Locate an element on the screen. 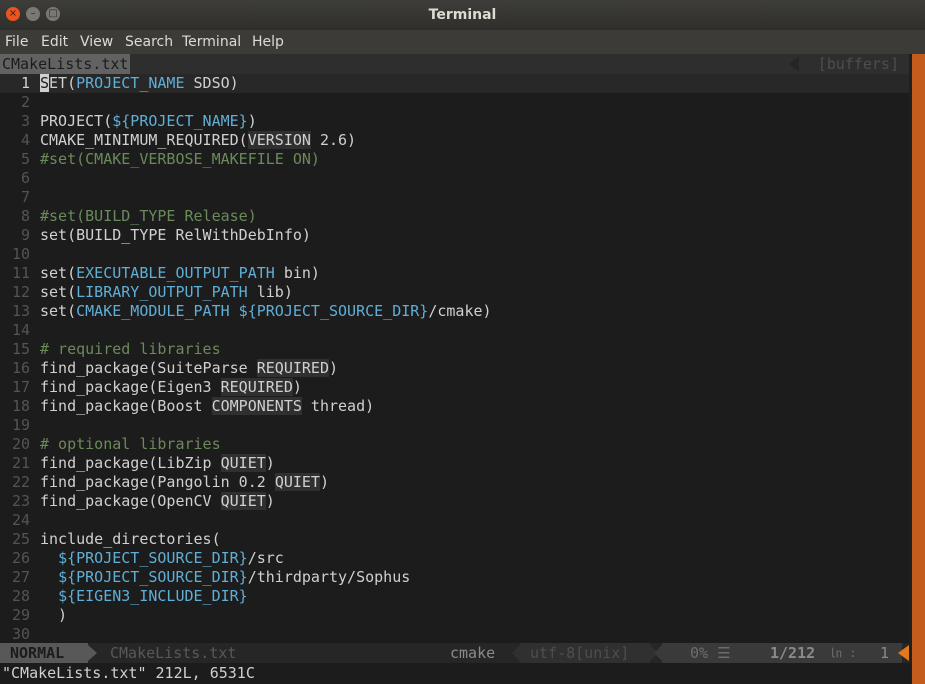  code-token: bin) is located at coordinates (297, 273).